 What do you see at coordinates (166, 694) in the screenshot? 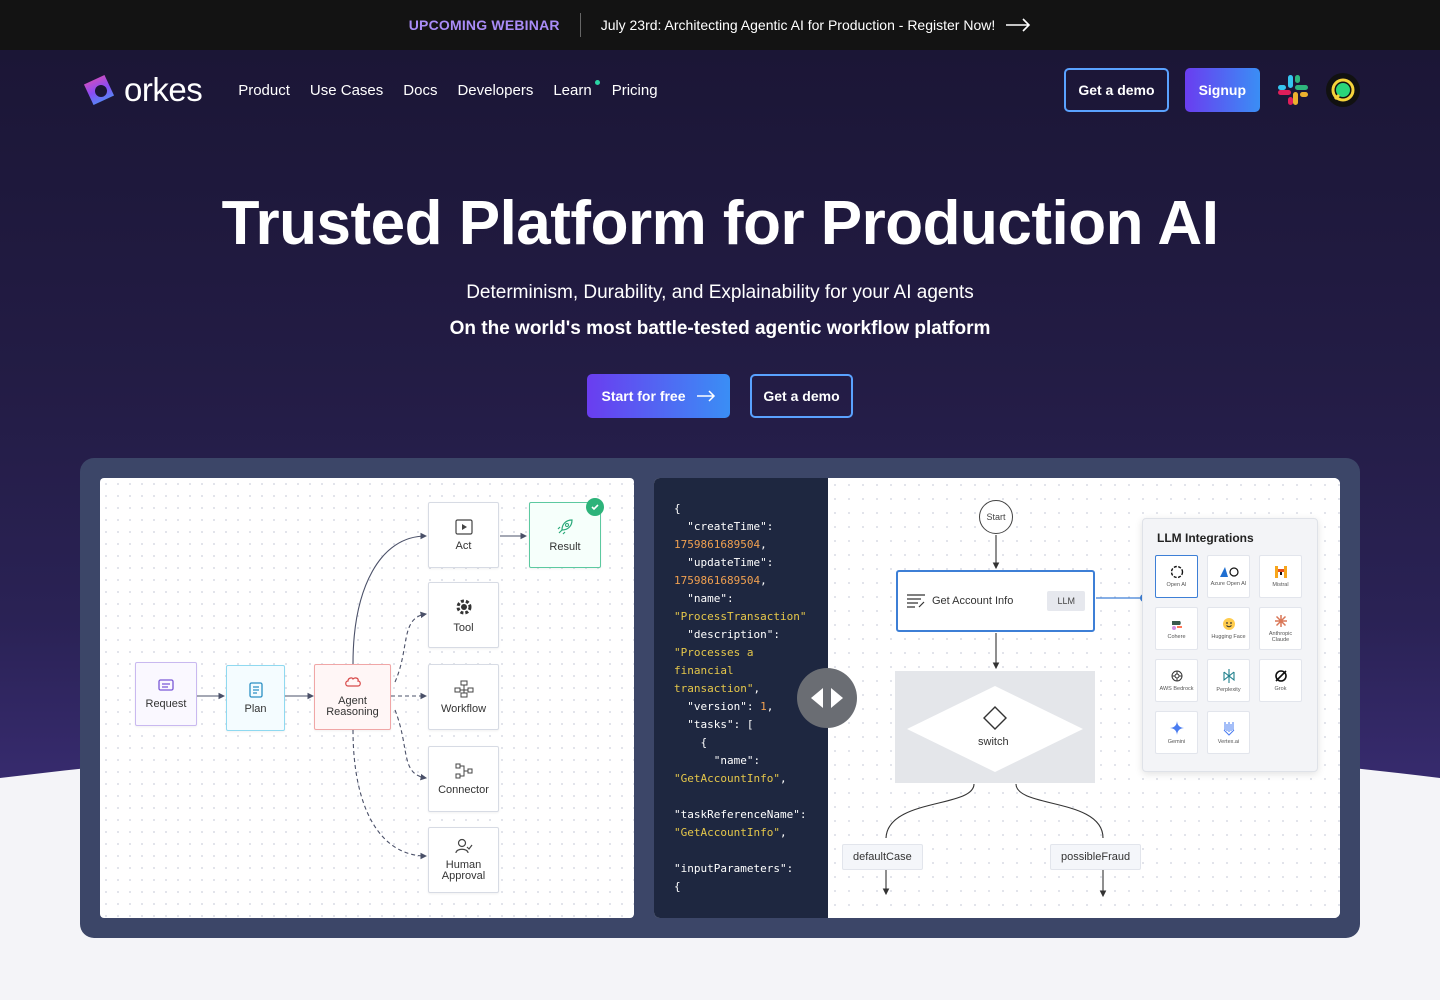
I see `node-request: Request` at bounding box center [166, 694].